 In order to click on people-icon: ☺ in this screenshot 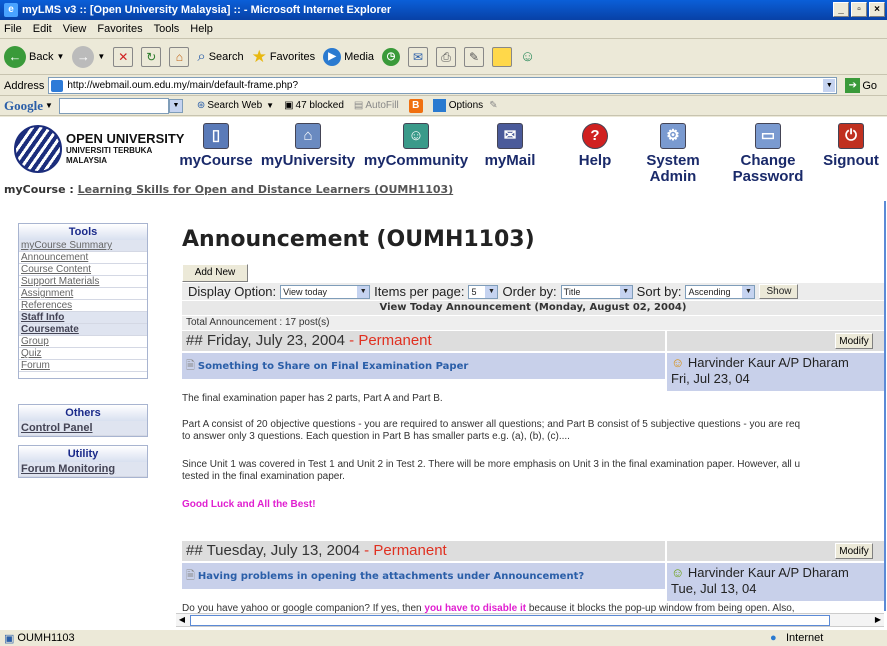, I will do `click(416, 136)`.